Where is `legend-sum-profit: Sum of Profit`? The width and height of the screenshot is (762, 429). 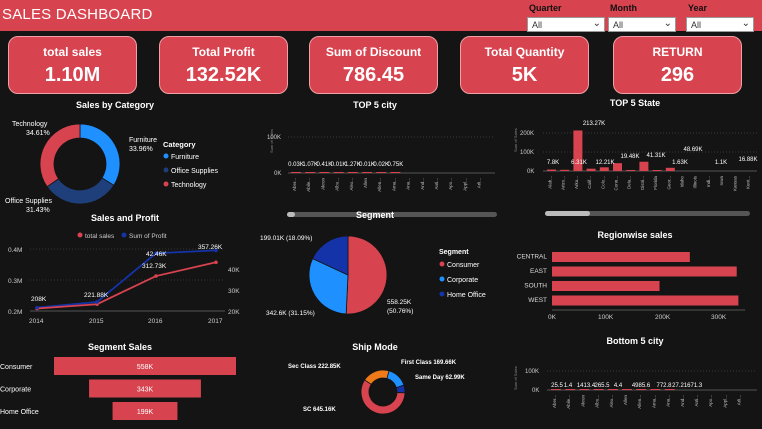 legend-sum-profit: Sum of Profit is located at coordinates (148, 236).